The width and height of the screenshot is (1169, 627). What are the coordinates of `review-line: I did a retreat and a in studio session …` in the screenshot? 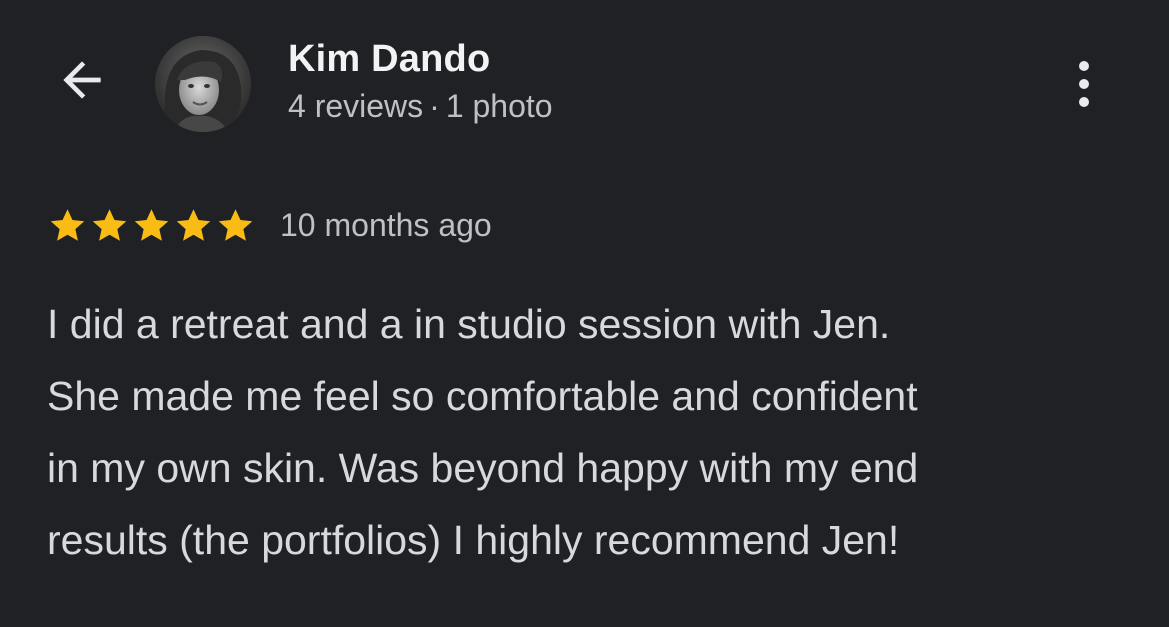 It's located at (469, 324).